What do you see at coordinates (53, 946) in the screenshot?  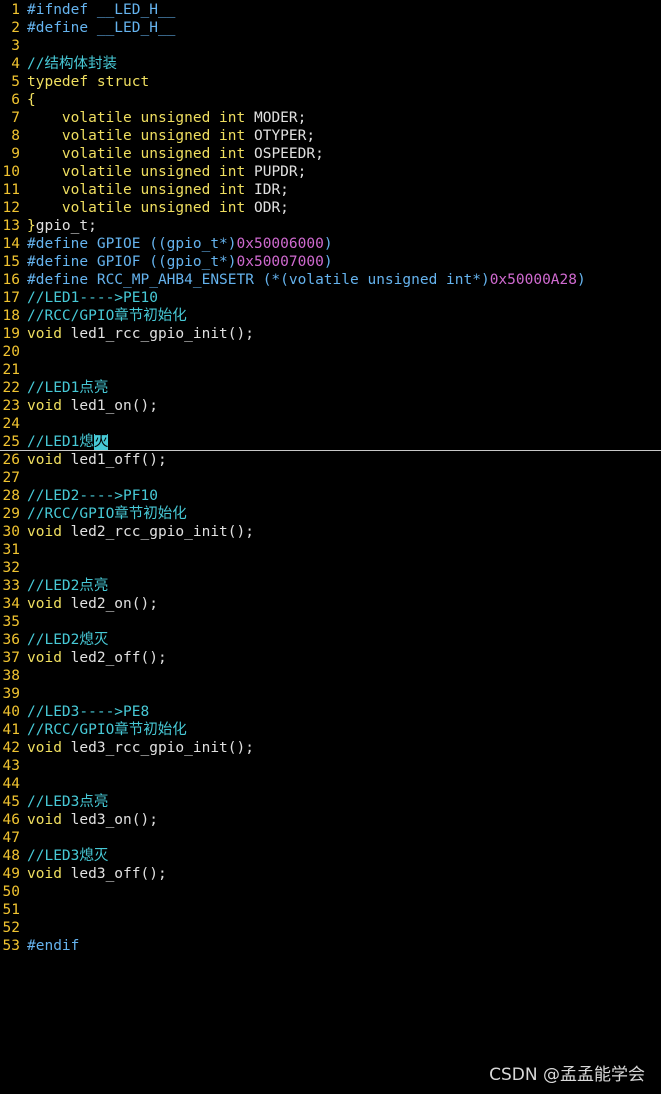 I see `line-code: #endif` at bounding box center [53, 946].